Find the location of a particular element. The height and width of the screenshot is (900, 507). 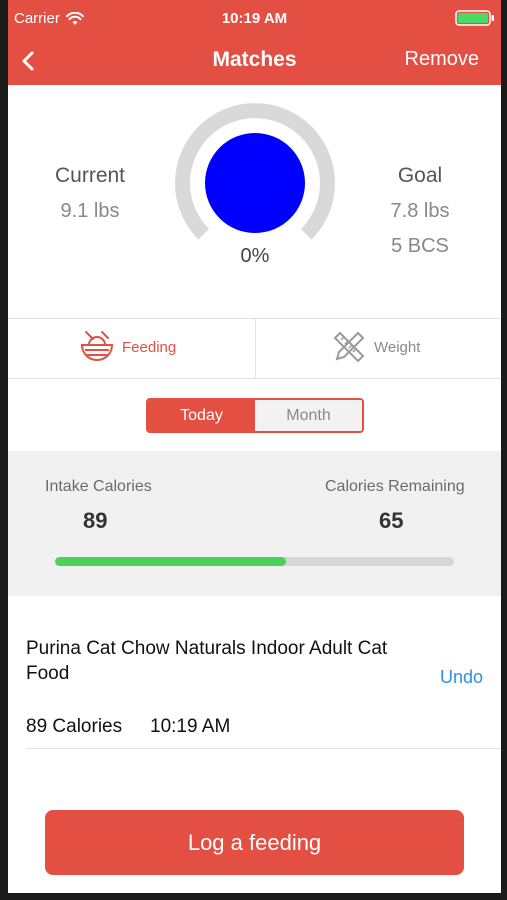

goal-weight: 7.8 lbs is located at coordinates (420, 211).